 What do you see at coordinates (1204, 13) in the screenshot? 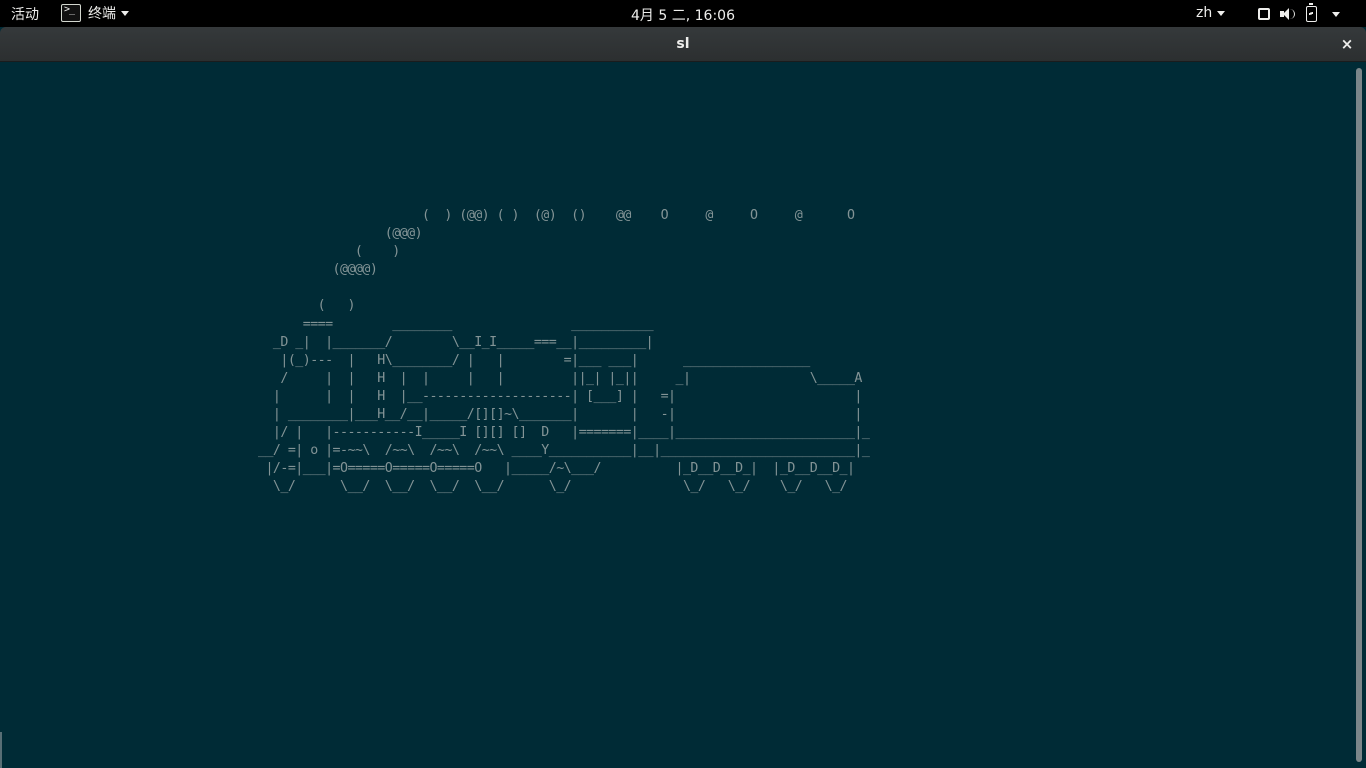
I see `input-language-label: zh` at bounding box center [1204, 13].